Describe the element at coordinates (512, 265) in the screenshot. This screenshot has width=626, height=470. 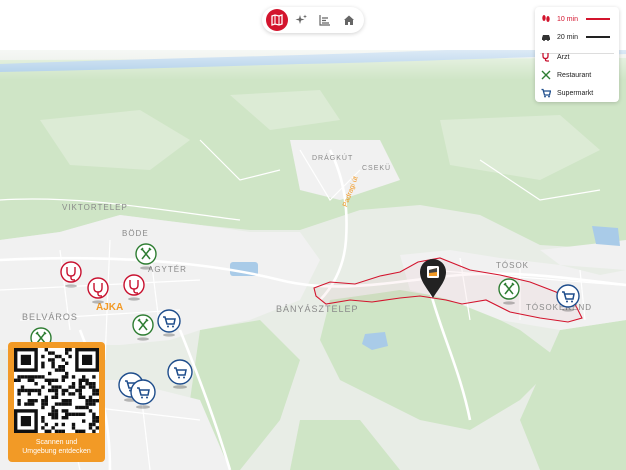
I see `label-tosok: TÓSOK` at that location.